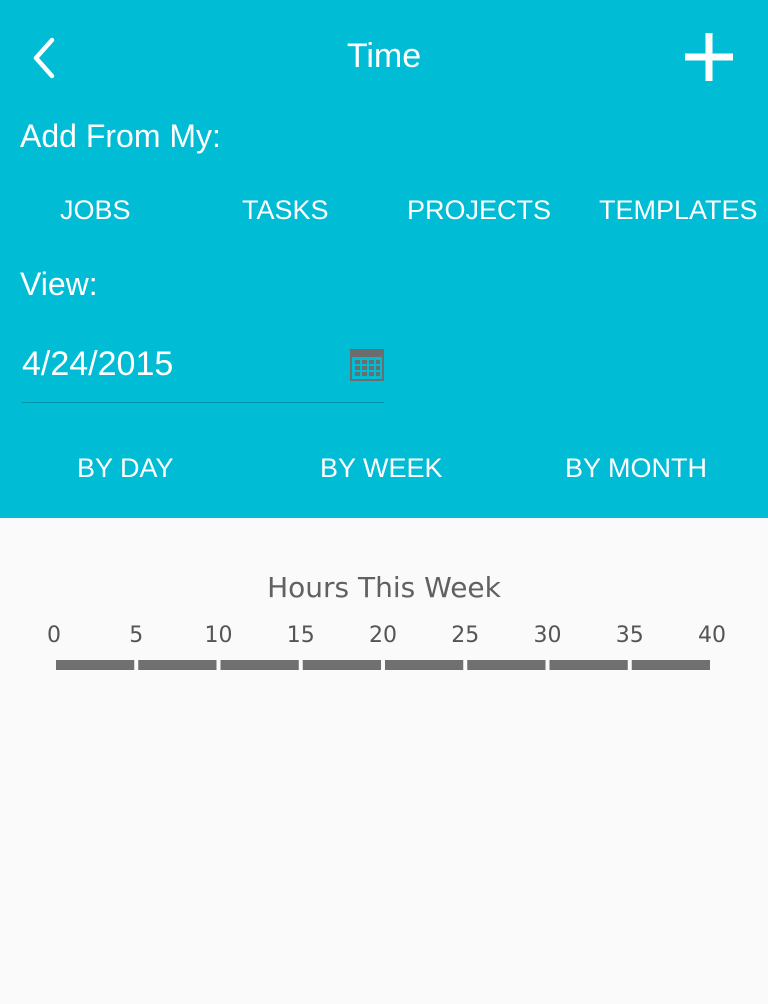 The width and height of the screenshot is (768, 1004). Describe the element at coordinates (384, 587) in the screenshot. I see `chart-title: Hours This Week` at that location.